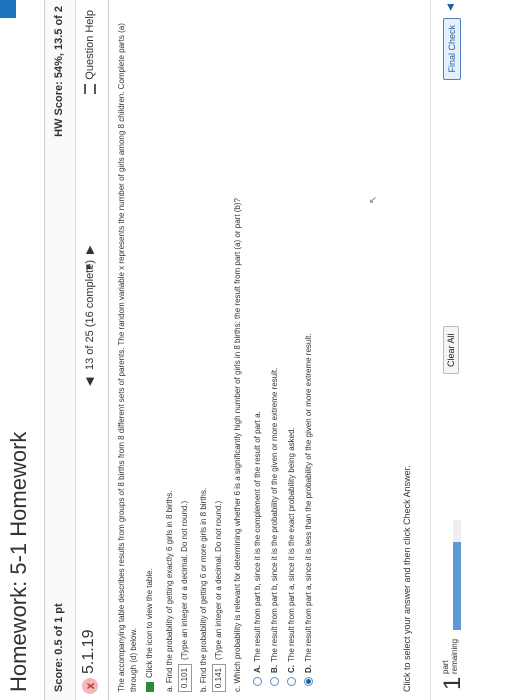 This screenshot has width=524, height=700. Describe the element at coordinates (452, 49) in the screenshot. I see `final-check-button: Final Check` at that location.